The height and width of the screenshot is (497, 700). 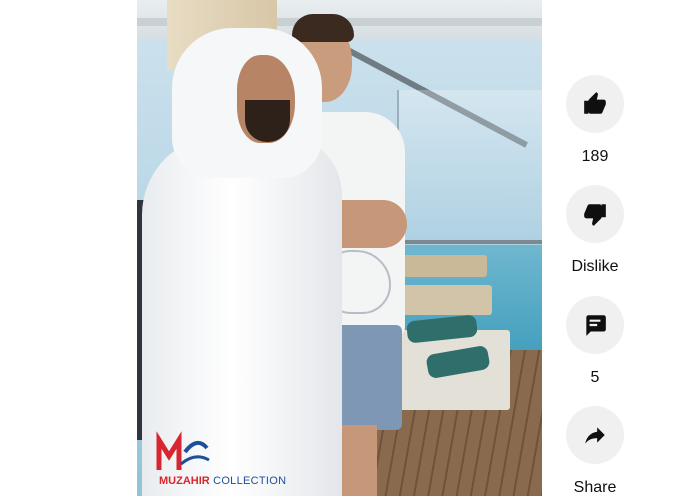 I want to click on thumbs-up-icon, so click(x=595, y=103).